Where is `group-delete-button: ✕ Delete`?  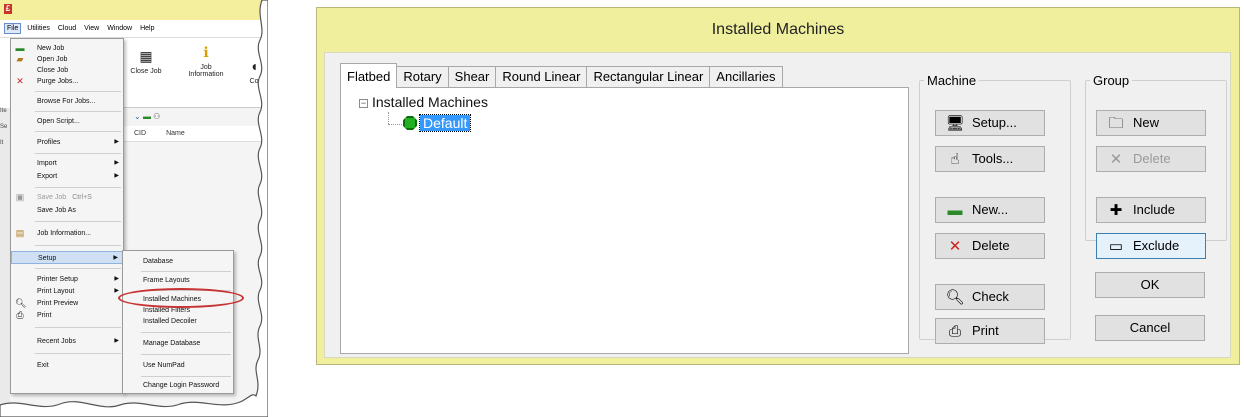
group-delete-button: ✕ Delete is located at coordinates (1151, 159).